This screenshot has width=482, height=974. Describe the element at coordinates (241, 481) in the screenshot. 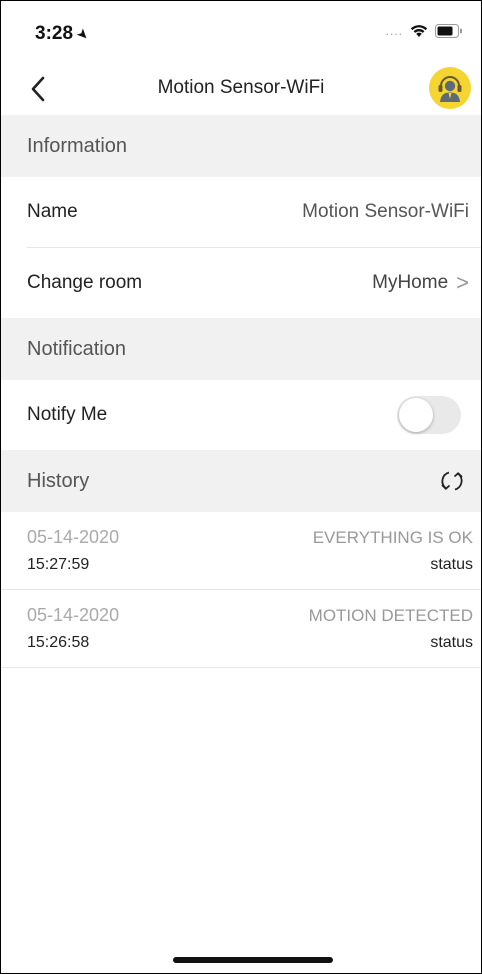

I see `section-header-history: History` at that location.